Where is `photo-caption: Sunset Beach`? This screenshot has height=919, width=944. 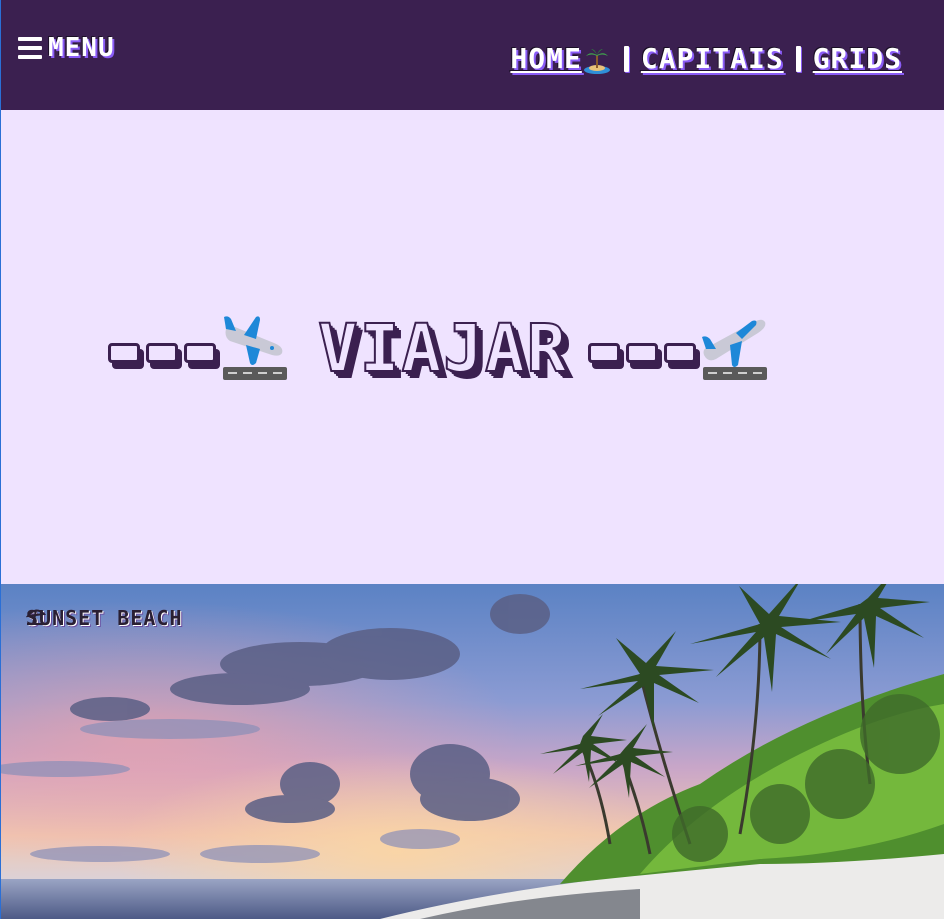 photo-caption: Sunset Beach is located at coordinates (104, 618).